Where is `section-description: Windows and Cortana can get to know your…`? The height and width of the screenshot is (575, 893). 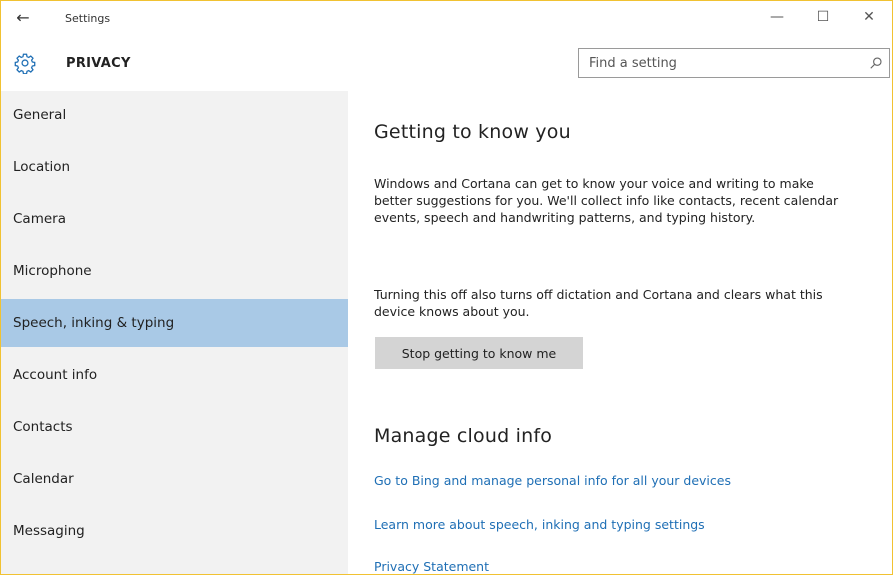 section-description: Windows and Cortana can get to know your… is located at coordinates (606, 200).